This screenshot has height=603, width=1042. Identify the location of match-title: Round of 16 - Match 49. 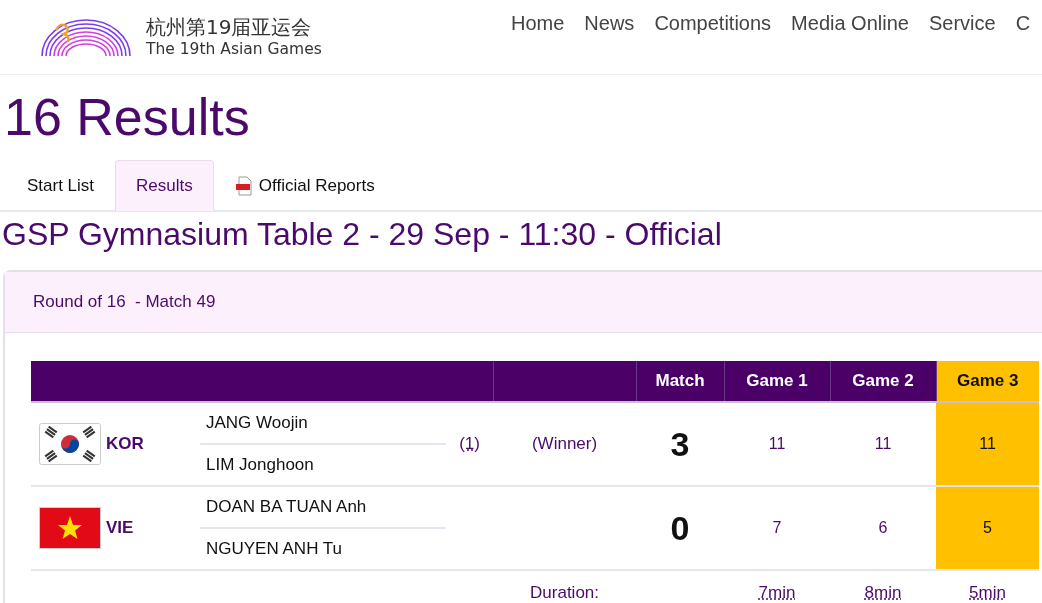
(124, 302).